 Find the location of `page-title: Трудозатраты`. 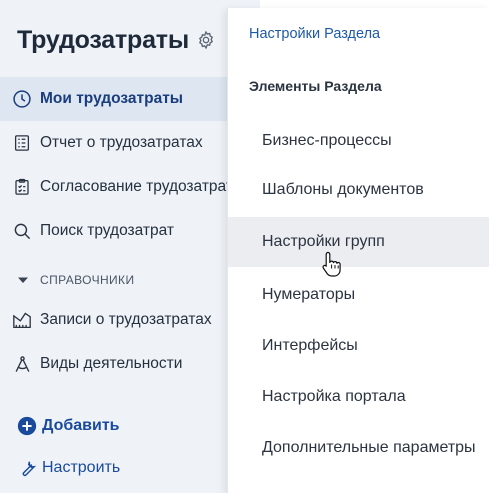

page-title: Трудозатраты is located at coordinates (103, 39).